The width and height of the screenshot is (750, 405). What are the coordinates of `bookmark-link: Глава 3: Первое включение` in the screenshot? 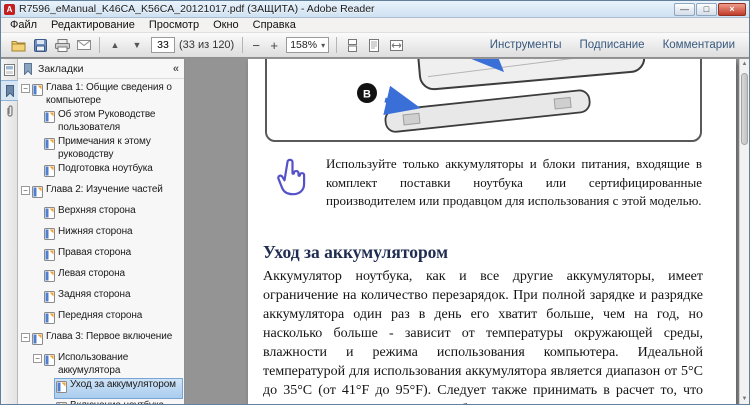 It's located at (106, 340).